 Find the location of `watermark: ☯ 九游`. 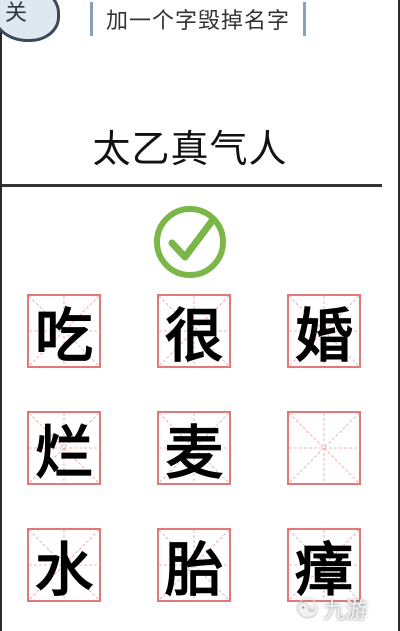

watermark: ☯ 九游 is located at coordinates (348, 608).